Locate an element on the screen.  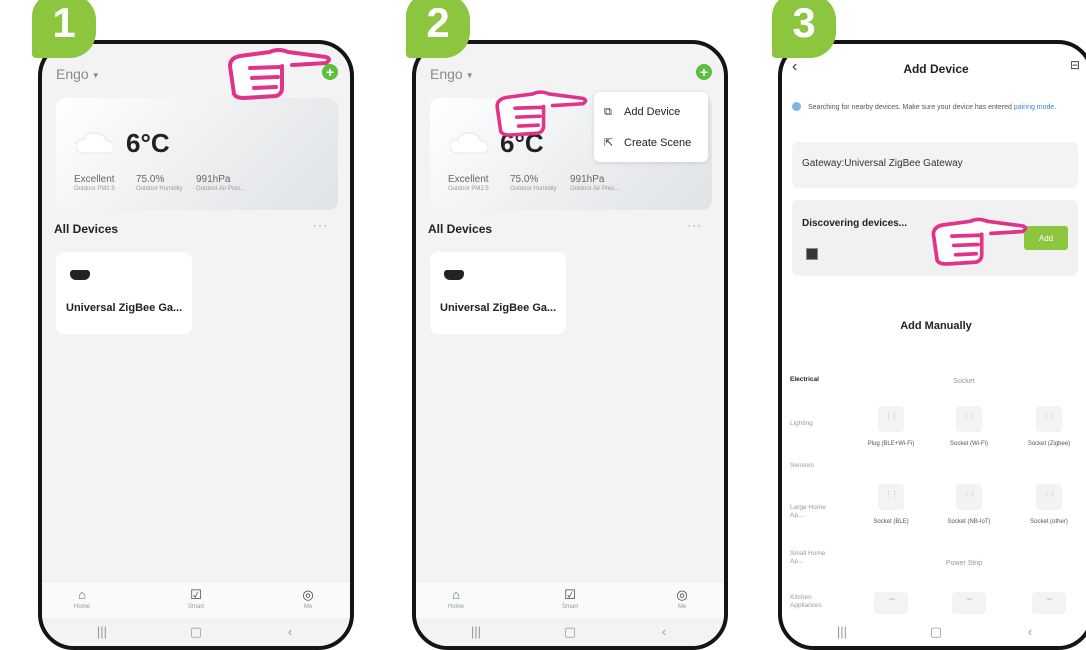
tile-label: Socket (Wi-Fi) is located at coordinates (969, 444).